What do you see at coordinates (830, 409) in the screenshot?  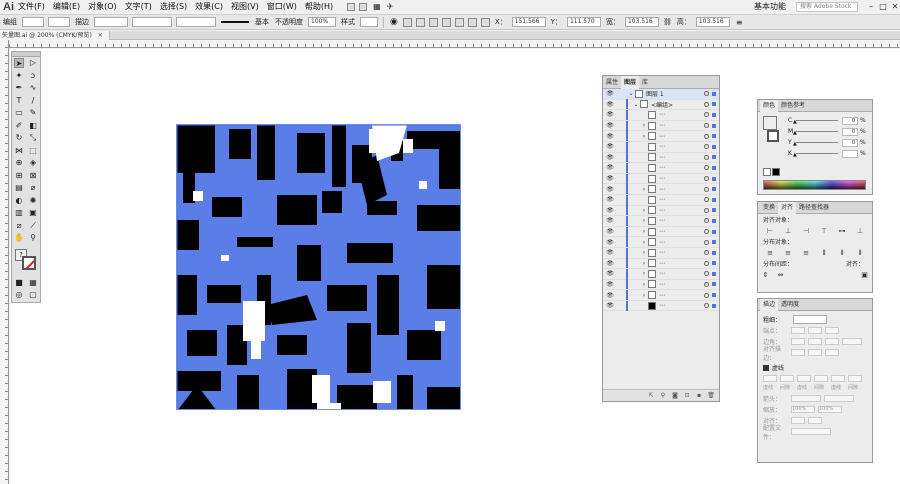 I see `scale-end-input: 100%` at bounding box center [830, 409].